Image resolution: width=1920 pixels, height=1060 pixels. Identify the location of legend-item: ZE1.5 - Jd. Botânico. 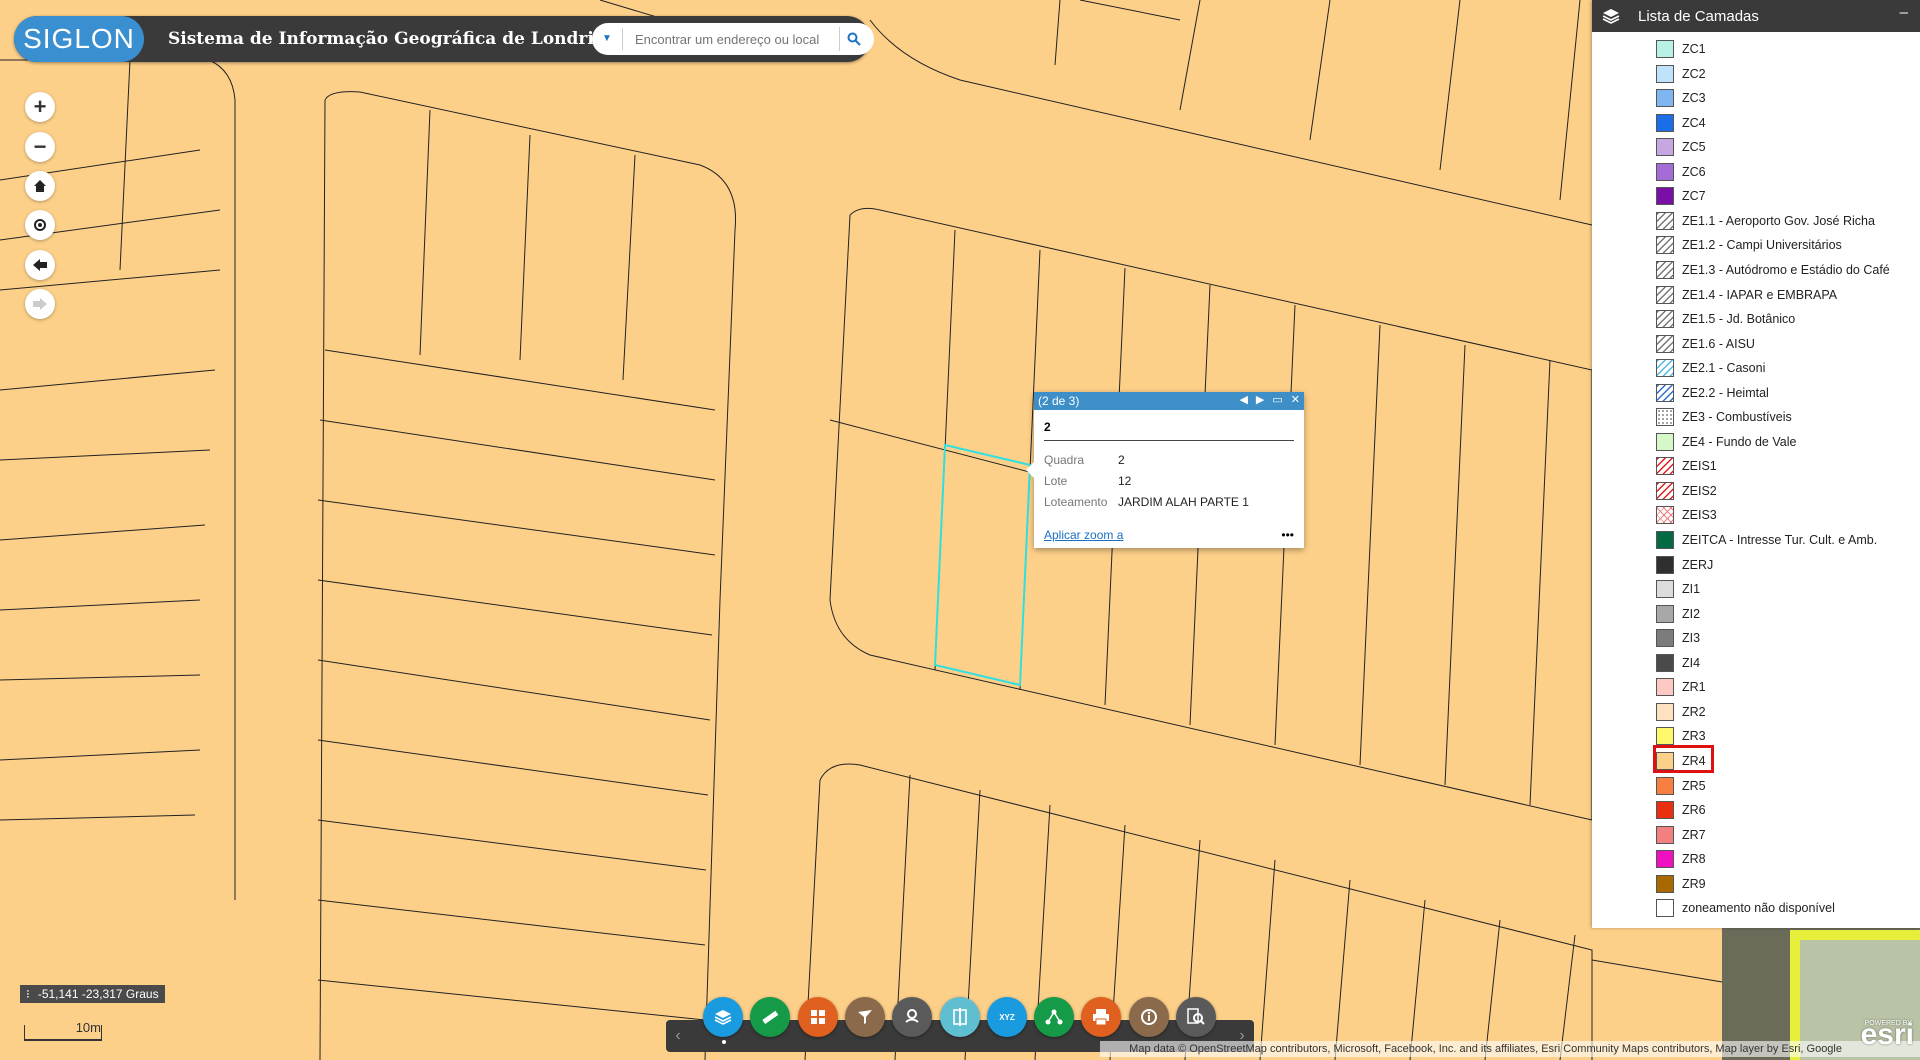
(1725, 319).